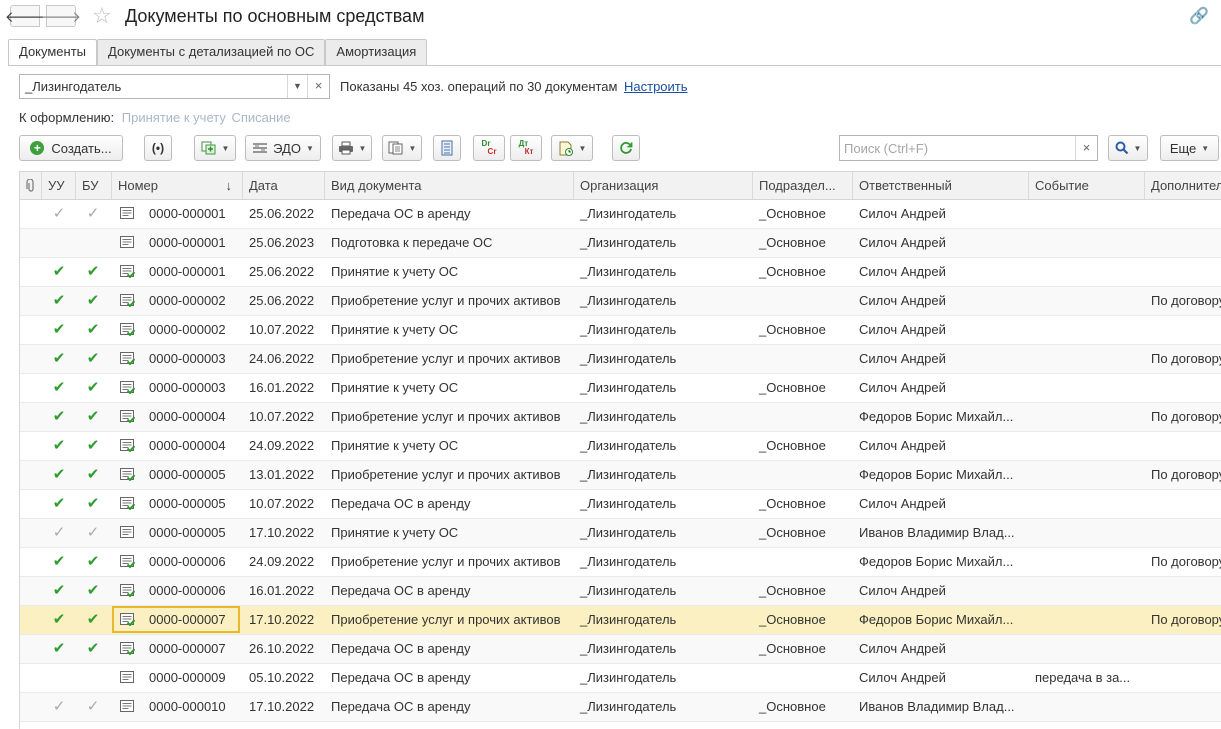 The image size is (1221, 729). I want to click on dt-kt-button: Dr Cr, so click(489, 148).